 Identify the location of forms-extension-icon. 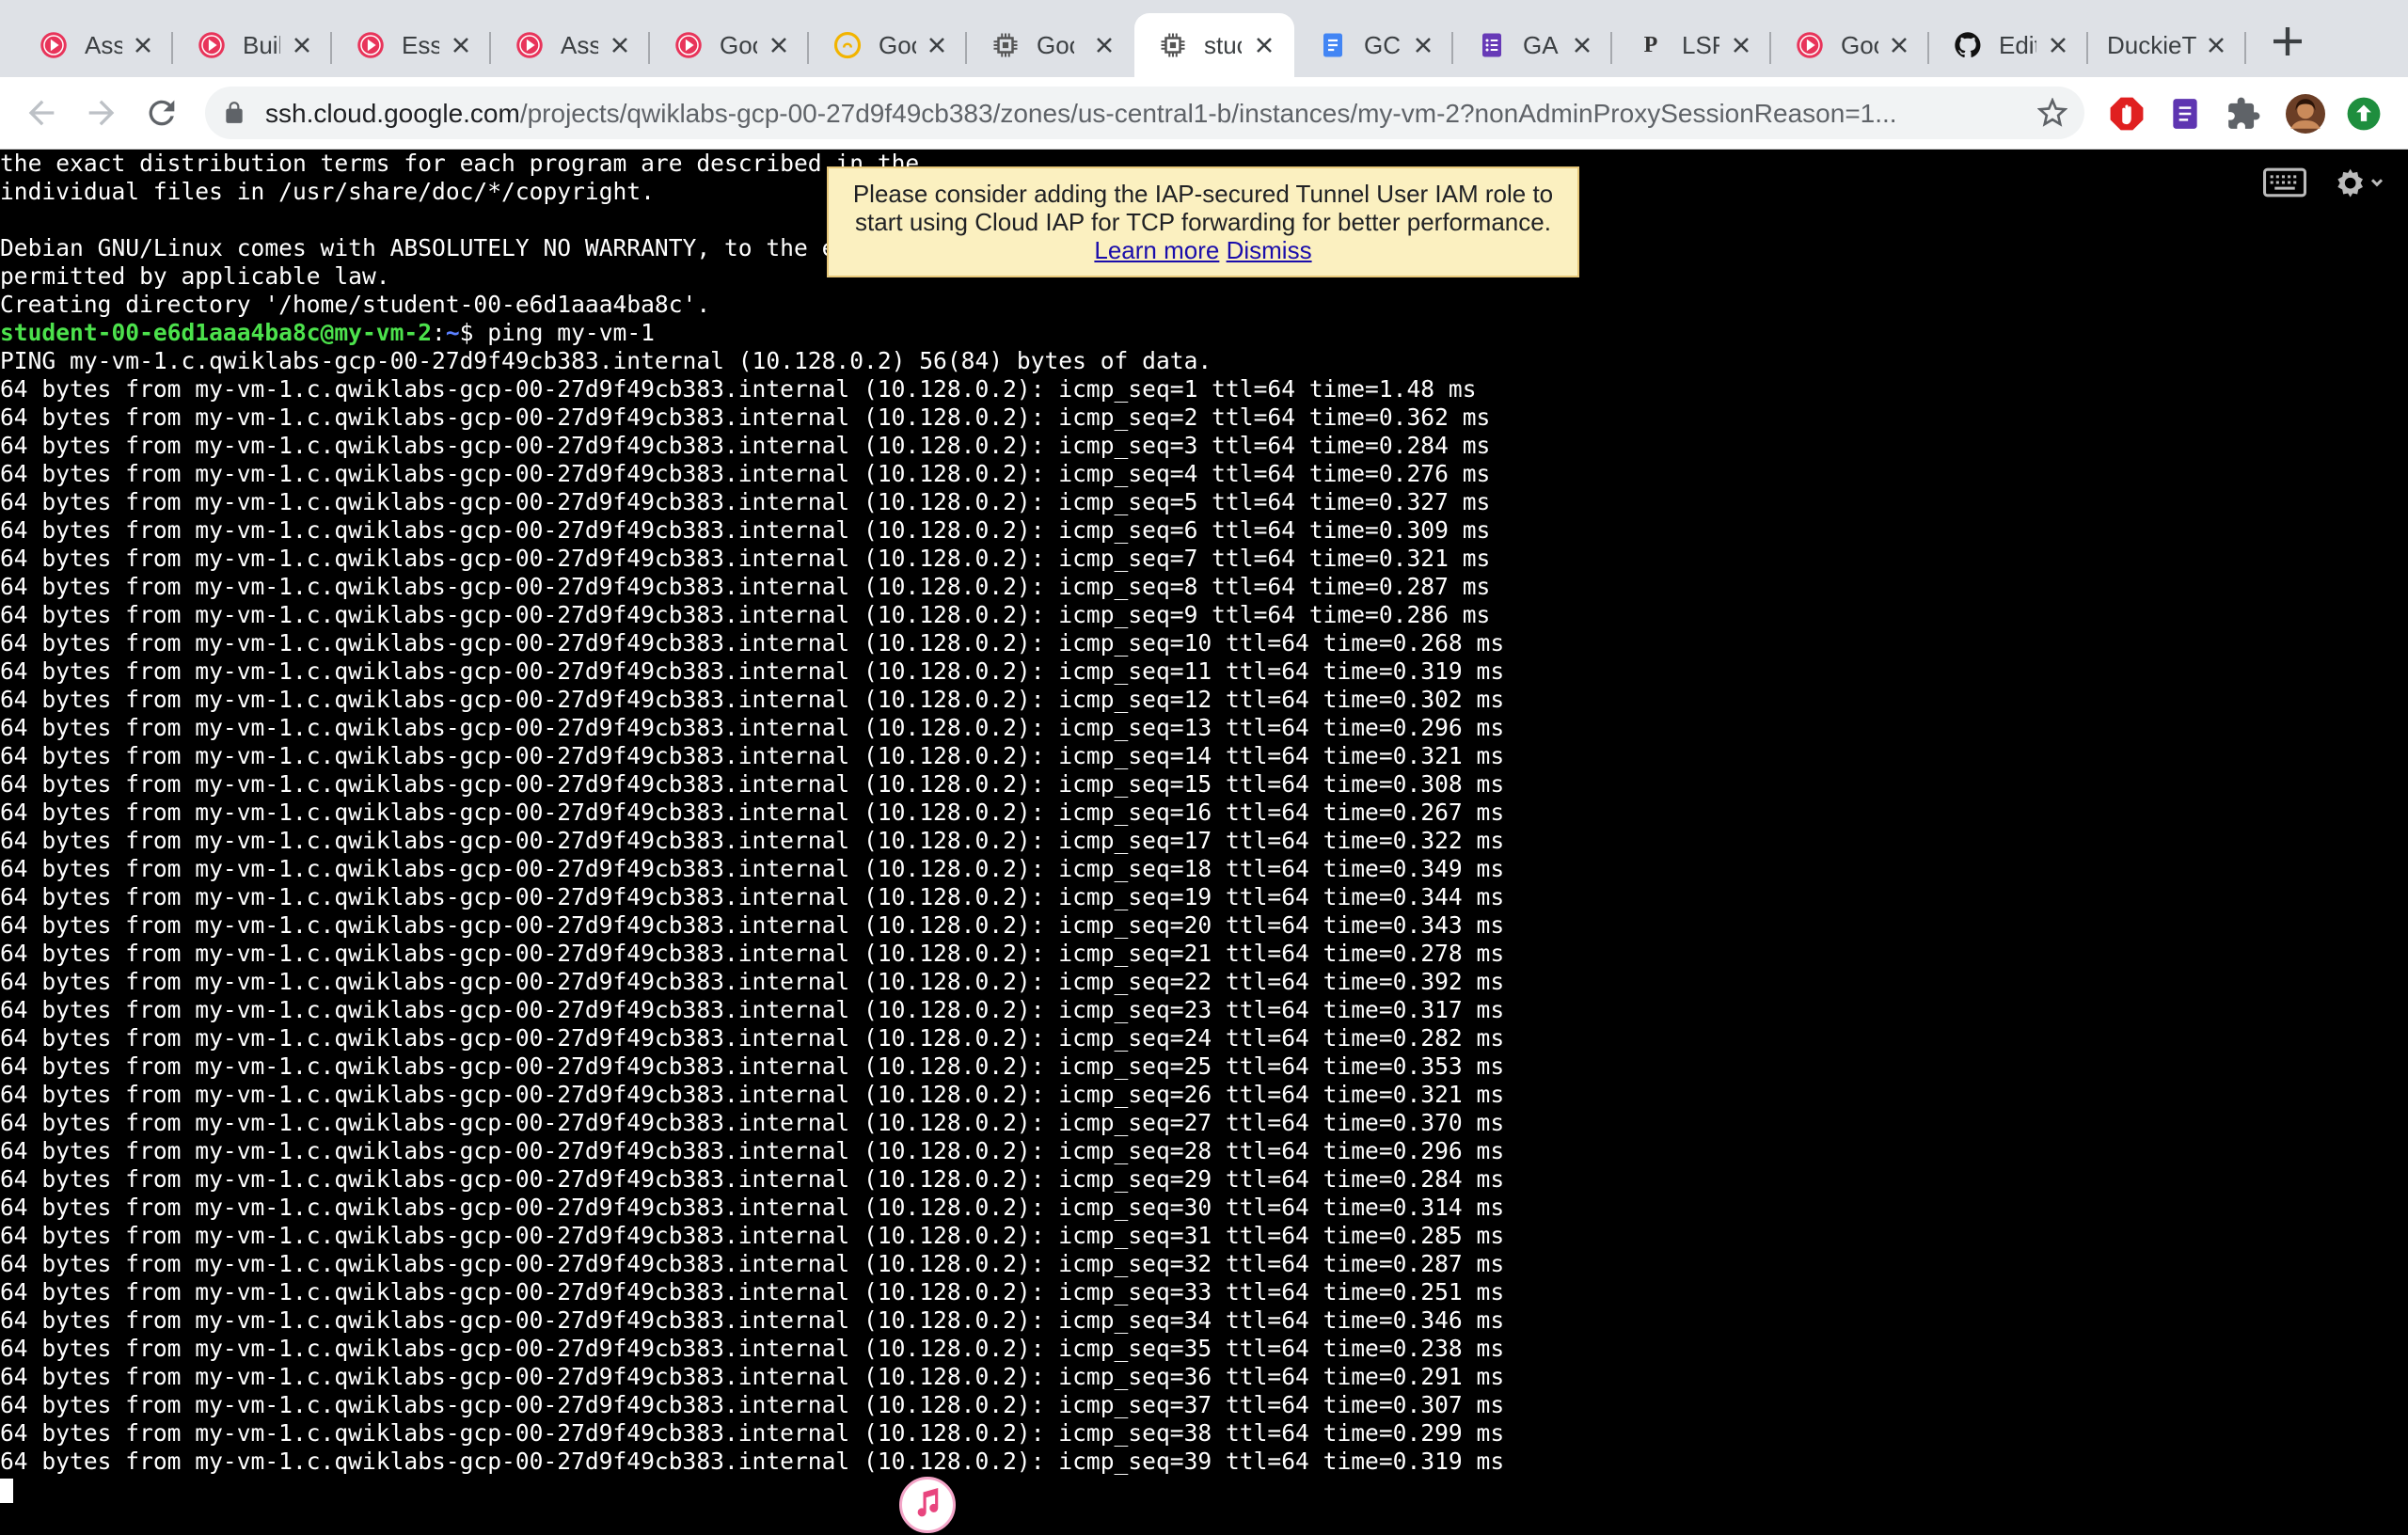
(2185, 114).